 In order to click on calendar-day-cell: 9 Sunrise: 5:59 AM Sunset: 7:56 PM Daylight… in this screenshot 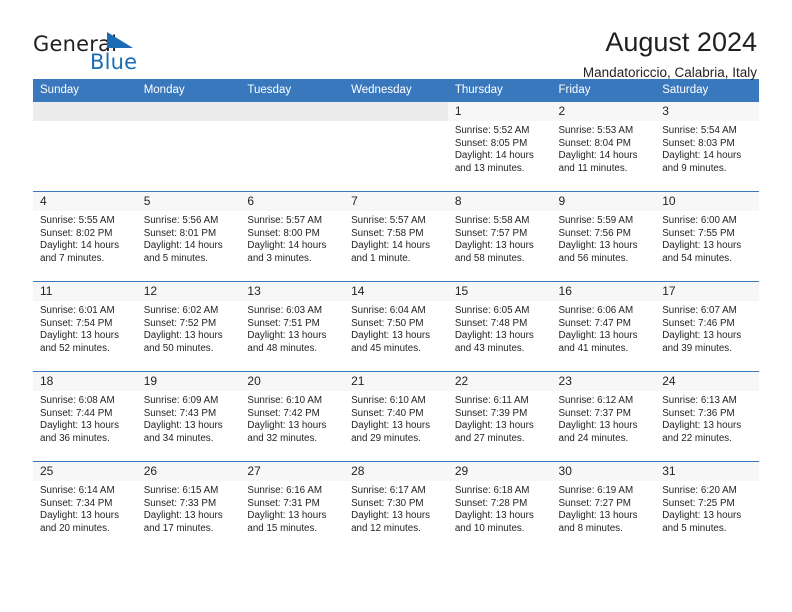, I will do `click(603, 236)`.